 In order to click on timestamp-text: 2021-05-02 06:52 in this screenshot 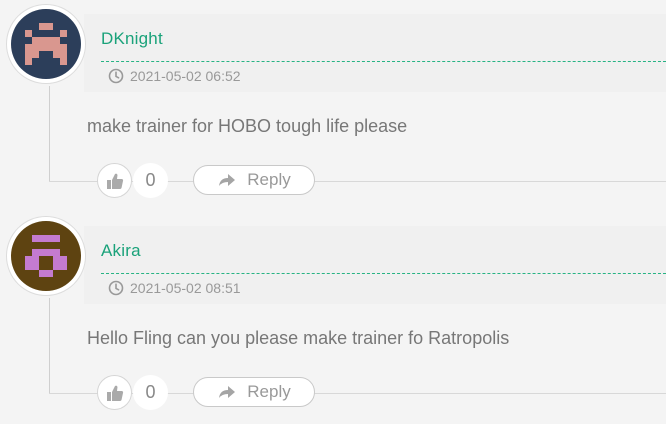, I will do `click(185, 76)`.